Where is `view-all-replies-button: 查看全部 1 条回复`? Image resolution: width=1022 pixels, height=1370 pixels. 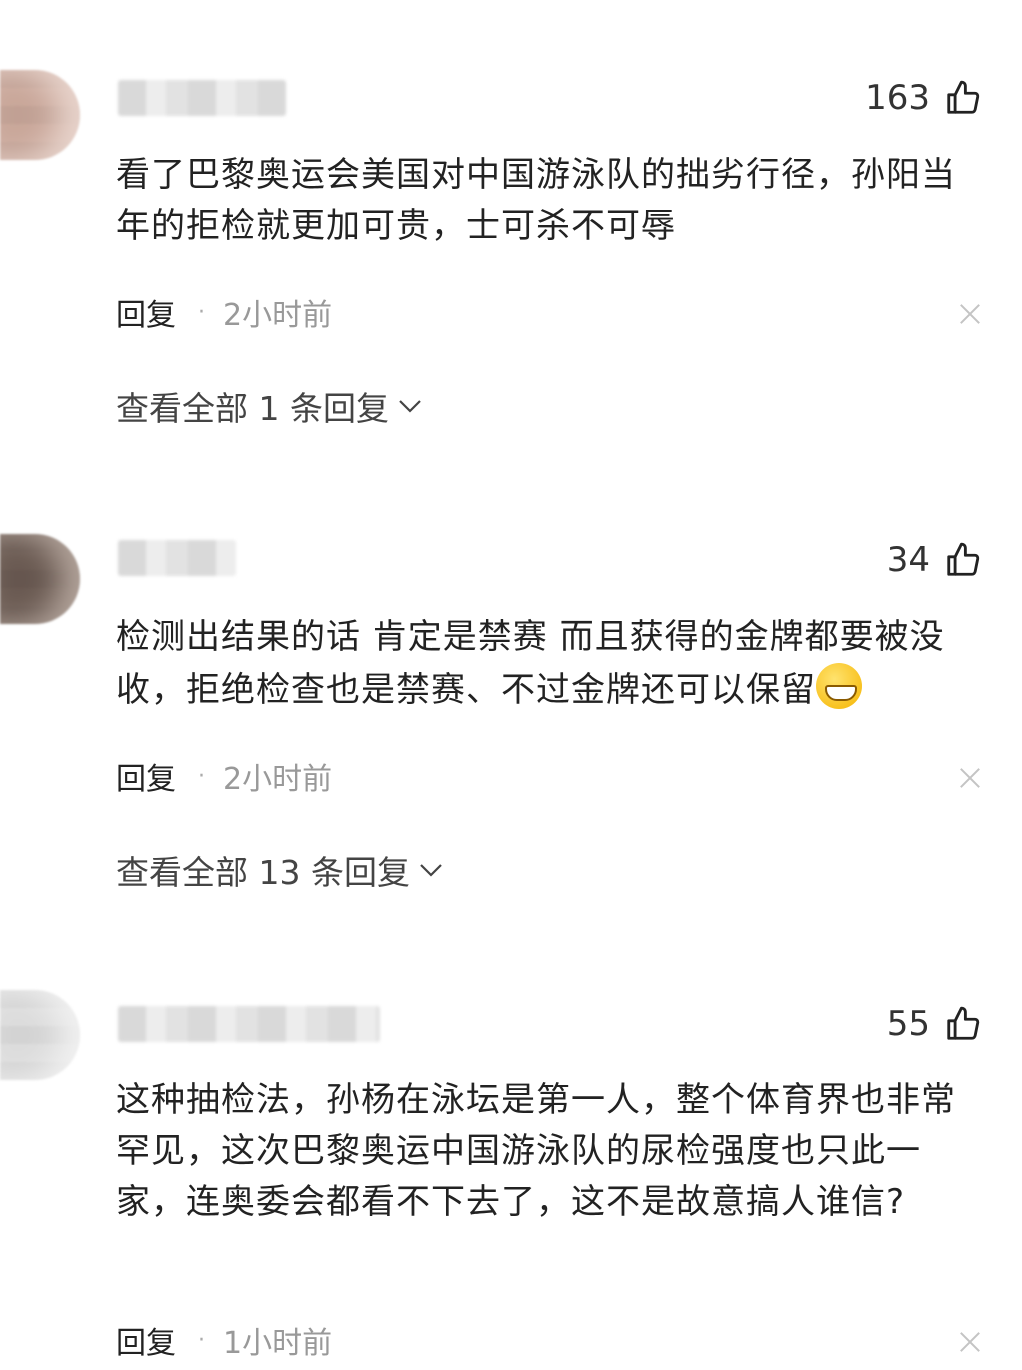
view-all-replies-button: 查看全部 1 条回复 is located at coordinates (269, 406).